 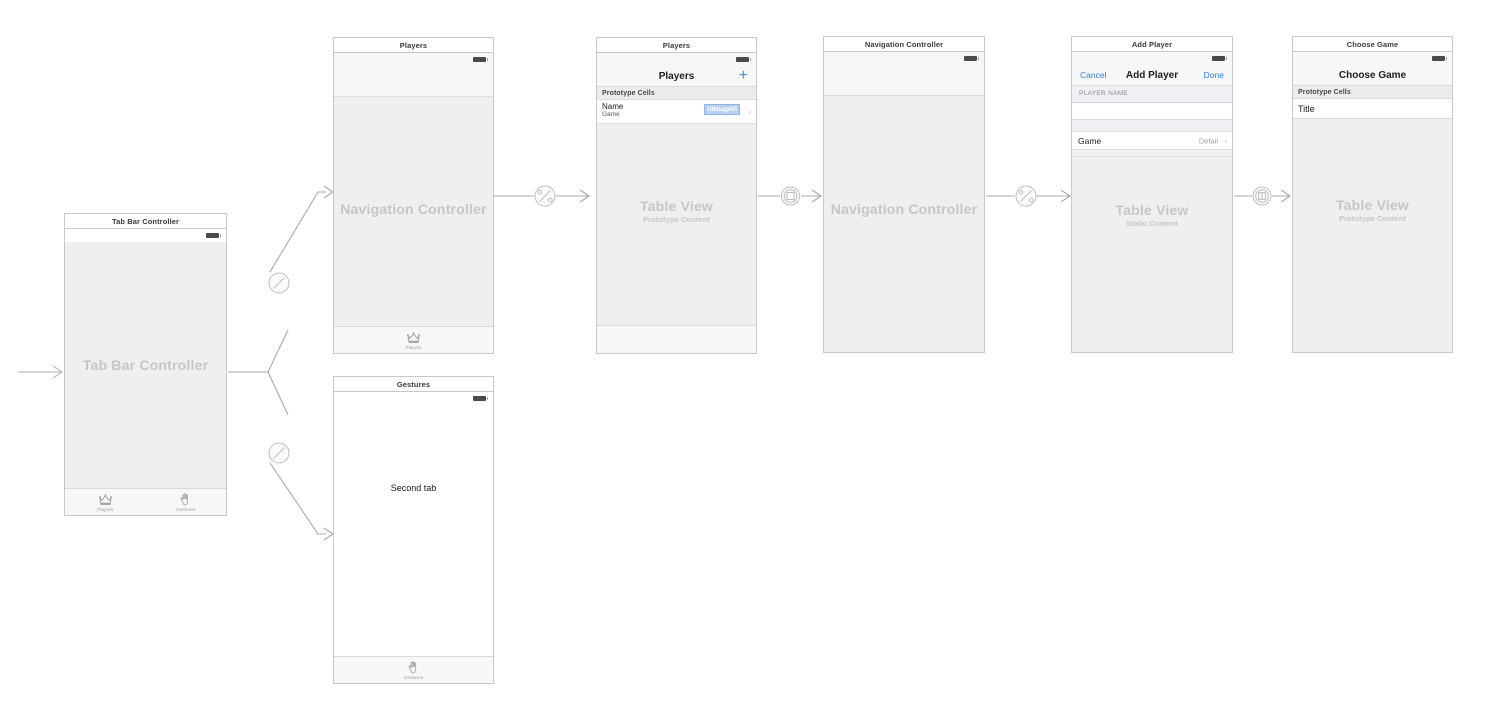 I want to click on navigation-bar: Players +, so click(x=676, y=76).